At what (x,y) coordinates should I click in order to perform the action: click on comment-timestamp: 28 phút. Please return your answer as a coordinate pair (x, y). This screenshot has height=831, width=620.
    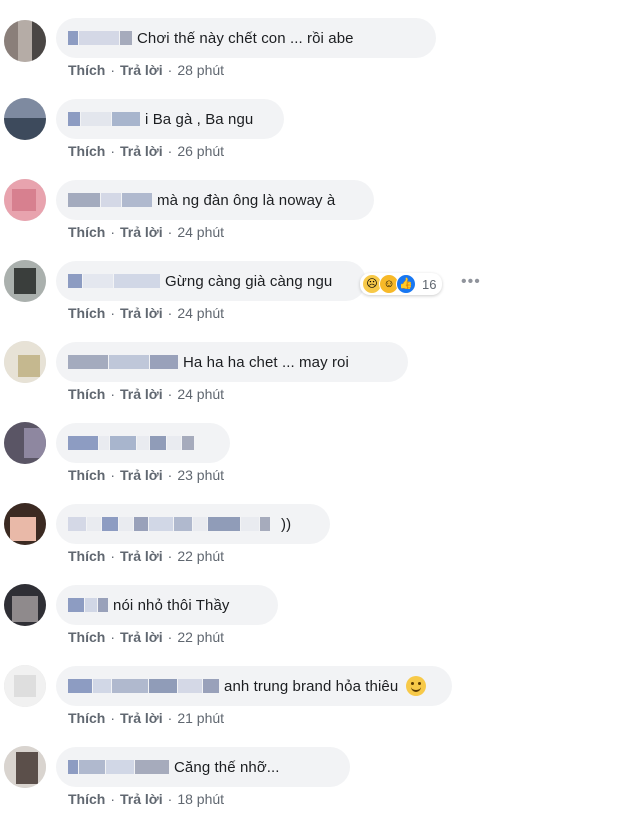
    Looking at the image, I should click on (200, 70).